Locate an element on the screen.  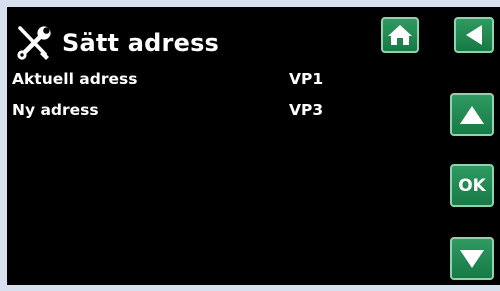
down-arrow-icon is located at coordinates (472, 258).